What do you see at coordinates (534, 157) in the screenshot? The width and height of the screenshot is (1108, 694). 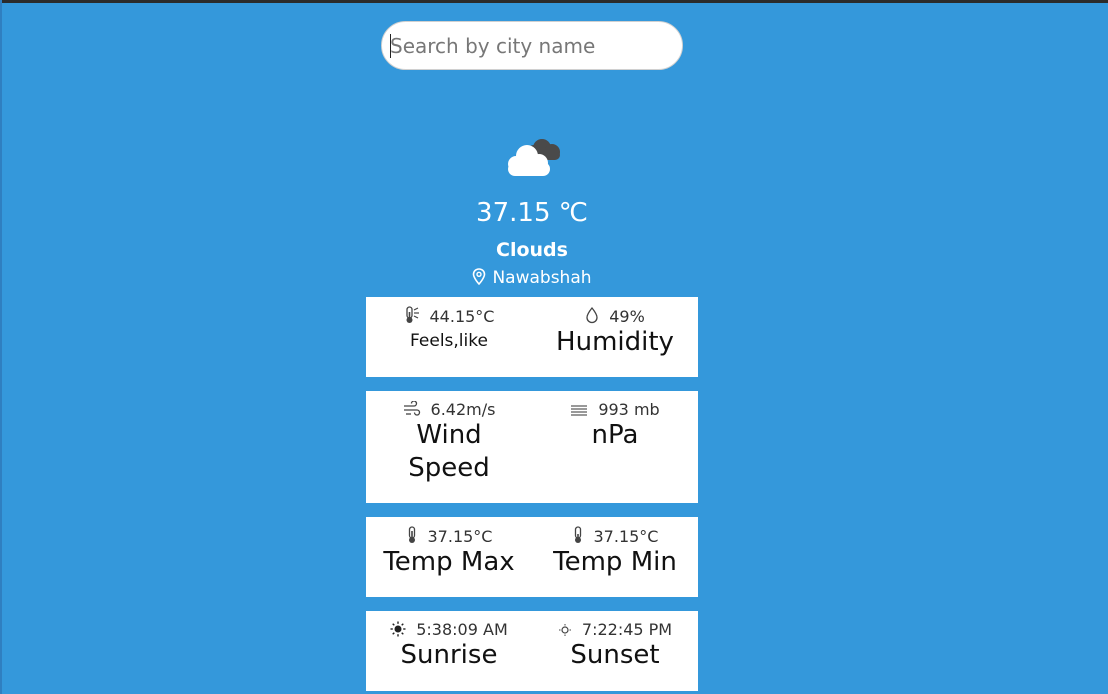 I see `clouds-icon` at bounding box center [534, 157].